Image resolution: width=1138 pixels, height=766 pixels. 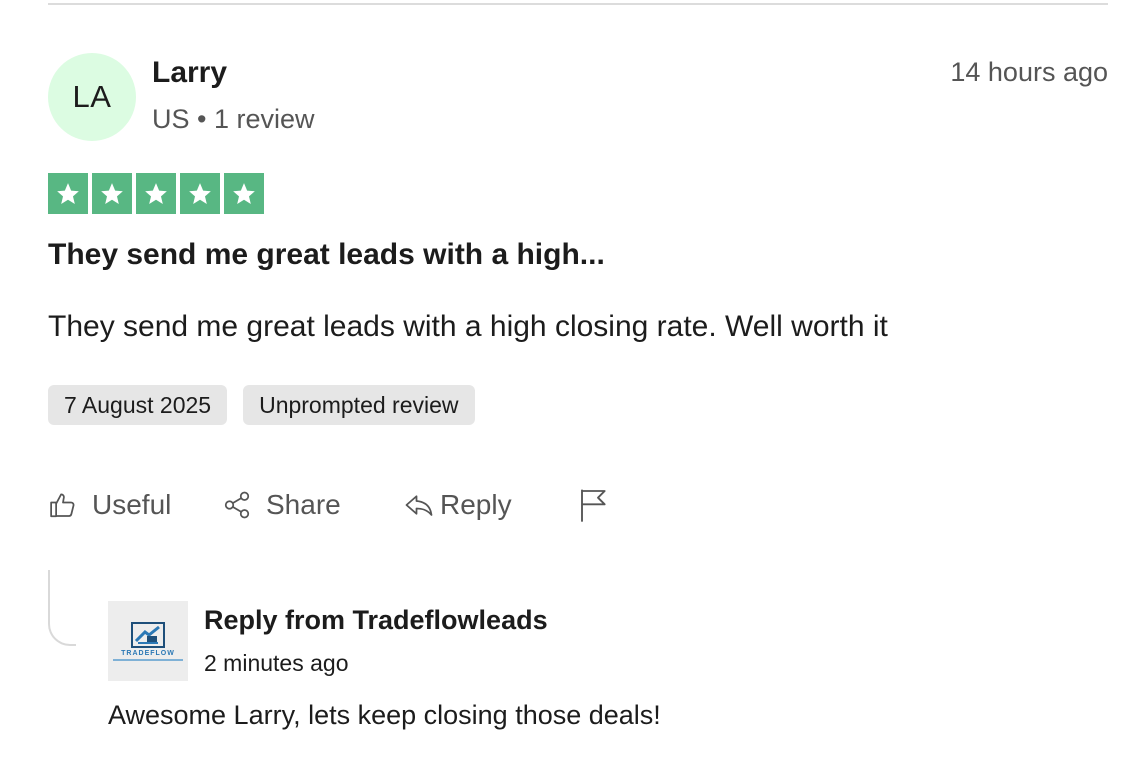 I want to click on report-button, so click(x=594, y=505).